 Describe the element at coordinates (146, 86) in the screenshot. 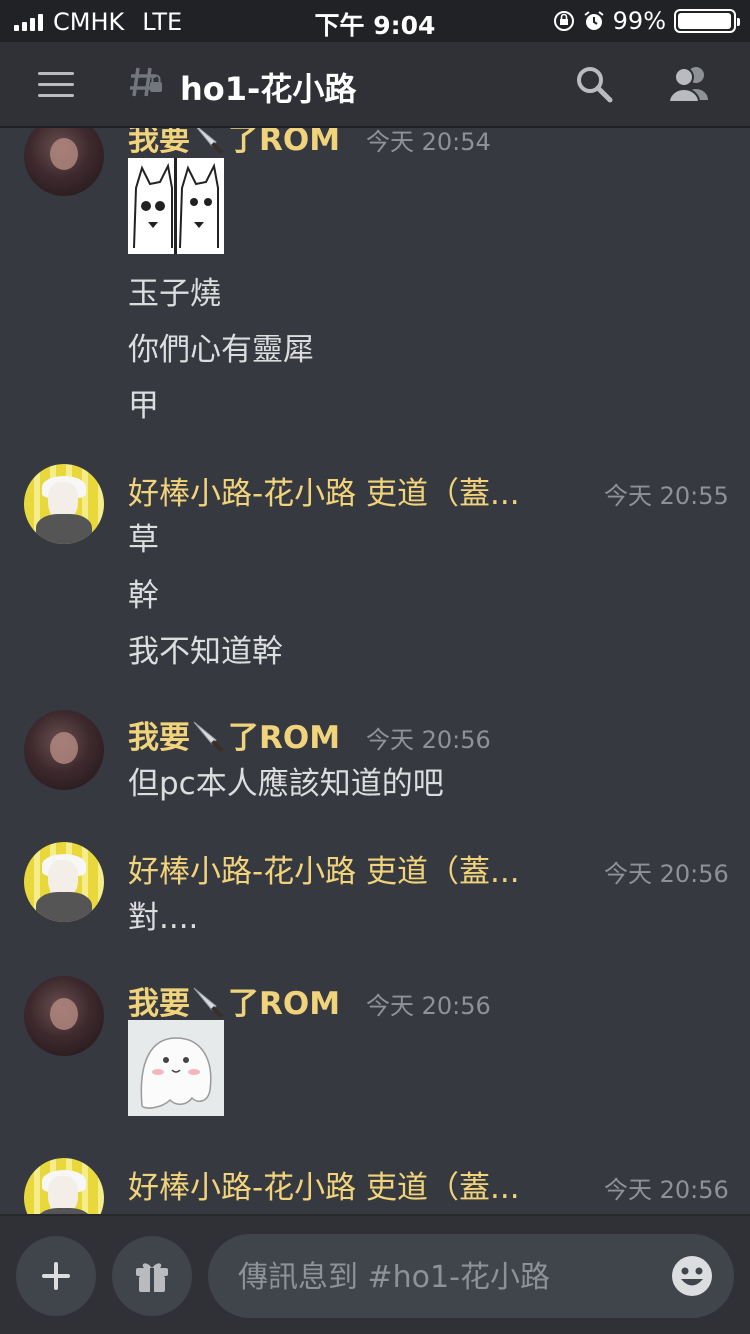

I see `channel-hash-lock-icon` at that location.